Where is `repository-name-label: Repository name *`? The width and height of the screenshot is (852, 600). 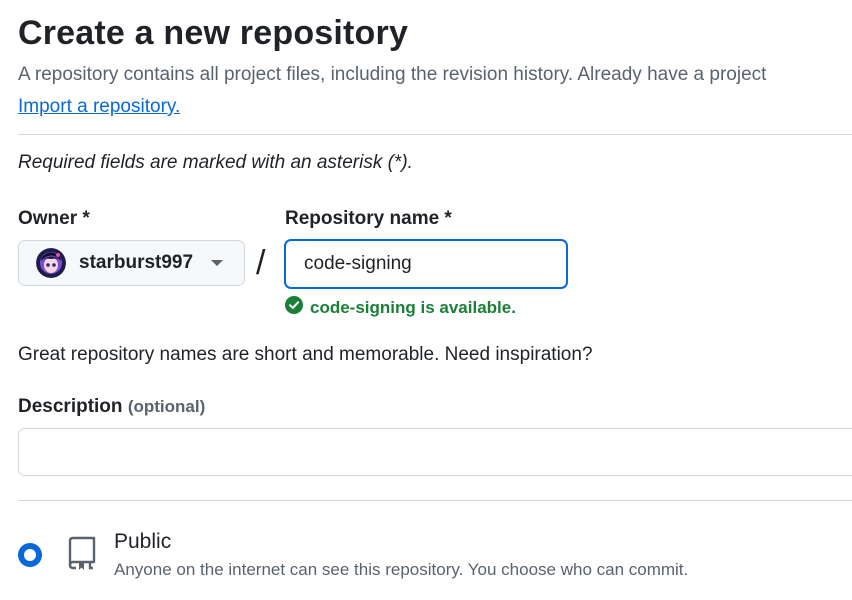 repository-name-label: Repository name * is located at coordinates (368, 218).